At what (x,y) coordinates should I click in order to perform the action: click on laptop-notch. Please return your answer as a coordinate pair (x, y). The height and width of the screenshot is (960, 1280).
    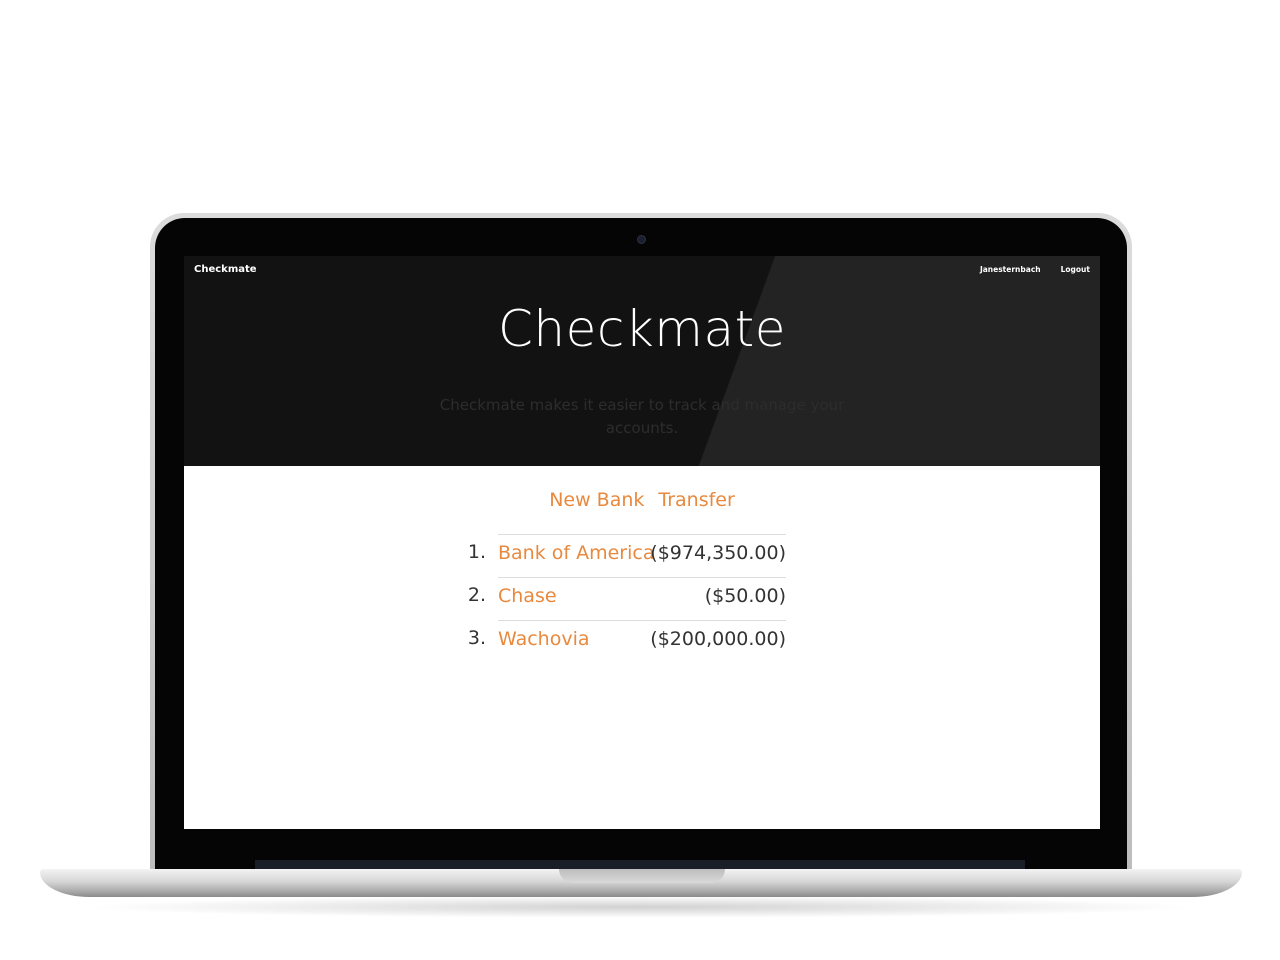
    Looking at the image, I should click on (642, 876).